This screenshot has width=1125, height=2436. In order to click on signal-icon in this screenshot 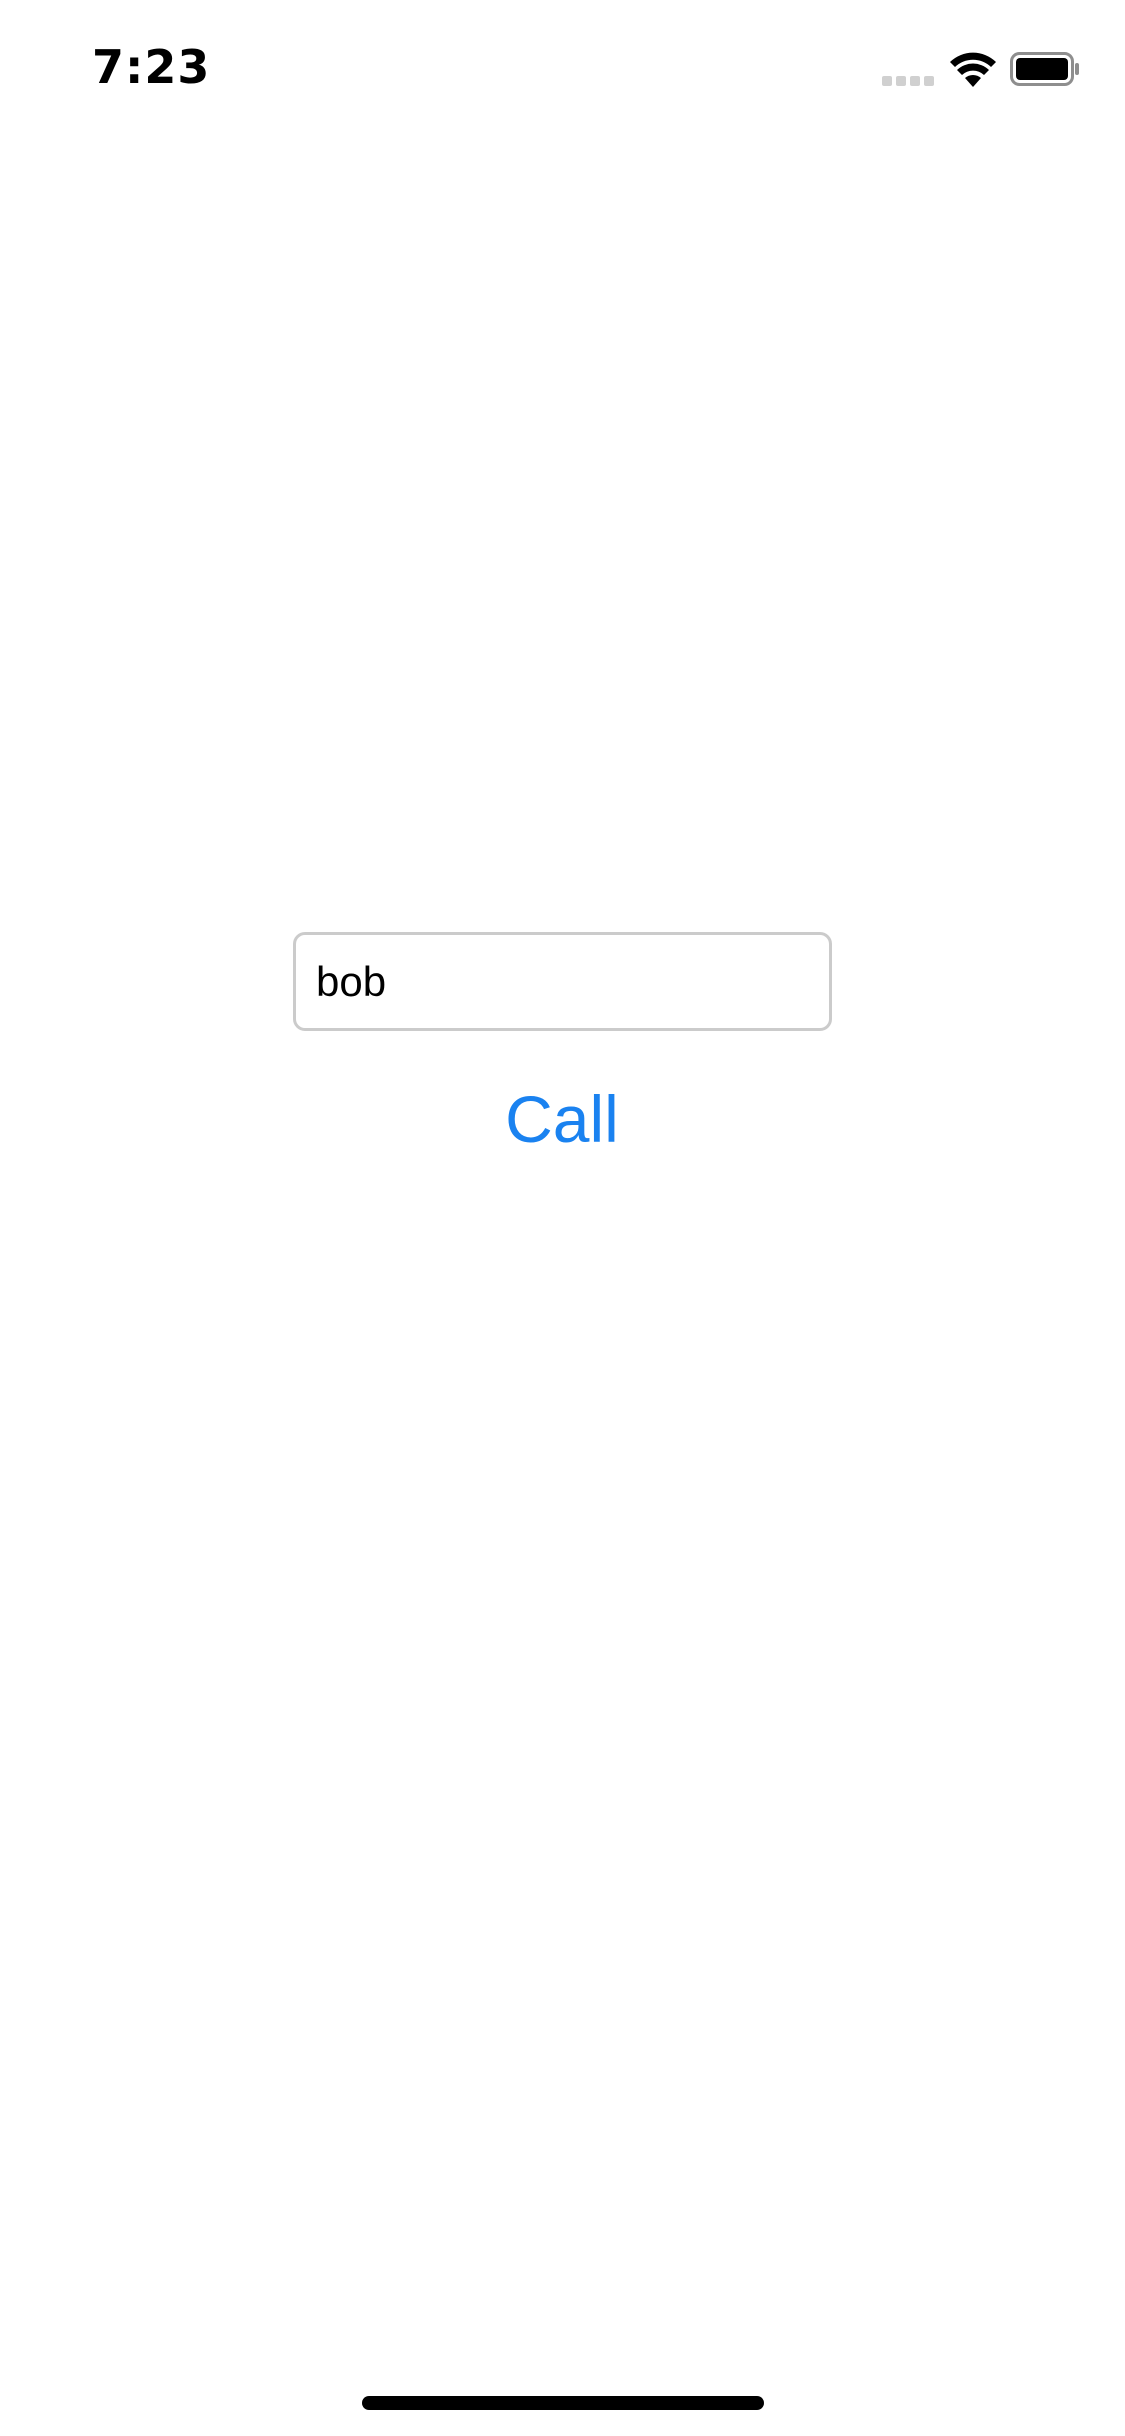, I will do `click(908, 81)`.